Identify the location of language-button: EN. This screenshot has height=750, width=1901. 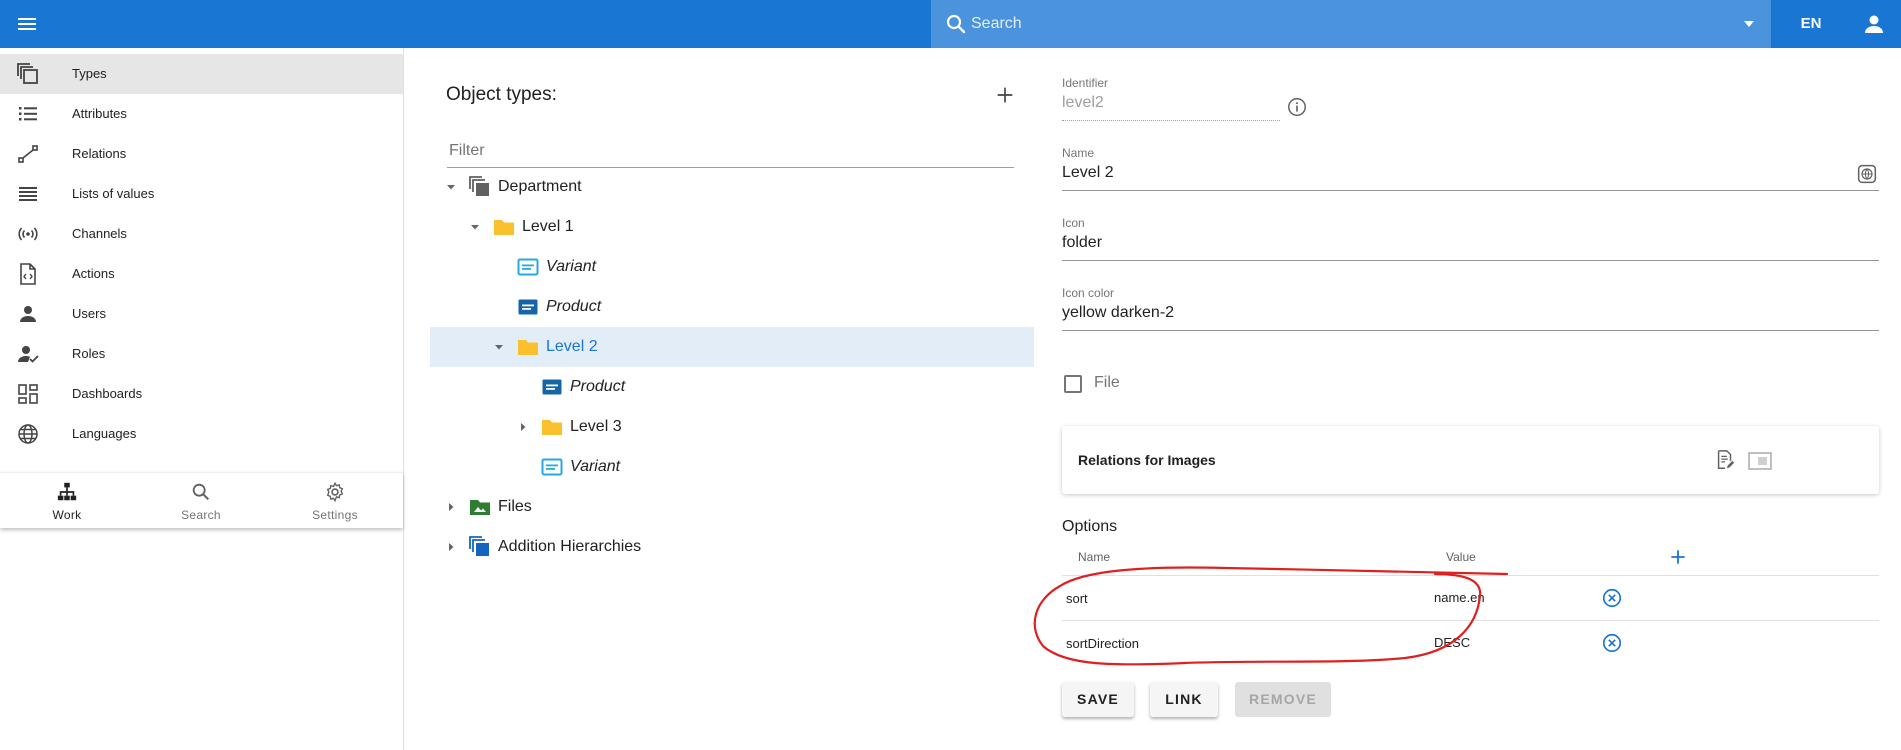
(1811, 24).